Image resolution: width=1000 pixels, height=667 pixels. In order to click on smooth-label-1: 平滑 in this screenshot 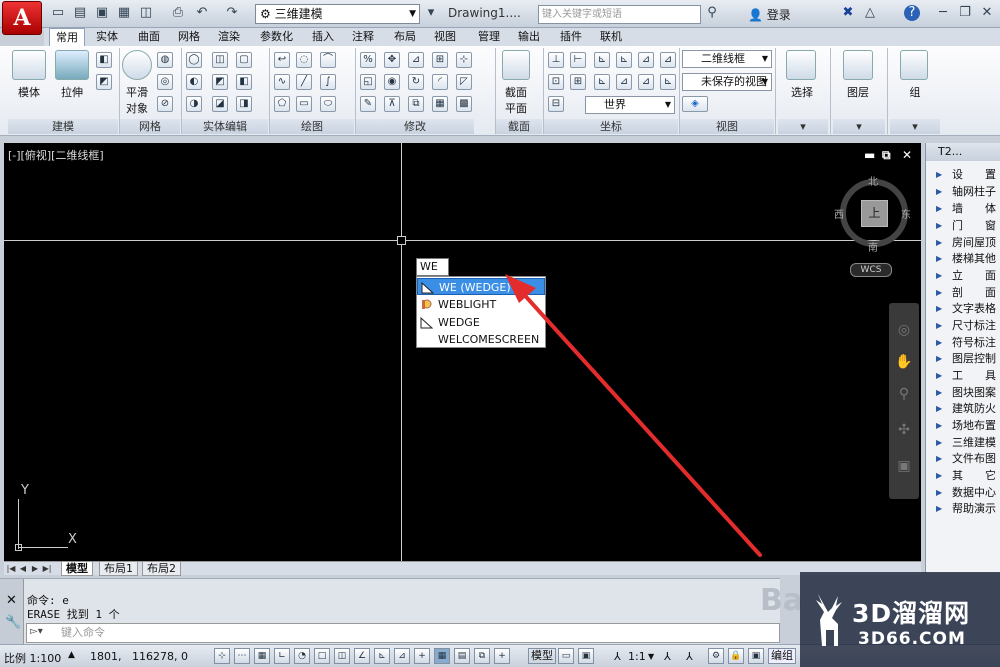, I will do `click(137, 92)`.